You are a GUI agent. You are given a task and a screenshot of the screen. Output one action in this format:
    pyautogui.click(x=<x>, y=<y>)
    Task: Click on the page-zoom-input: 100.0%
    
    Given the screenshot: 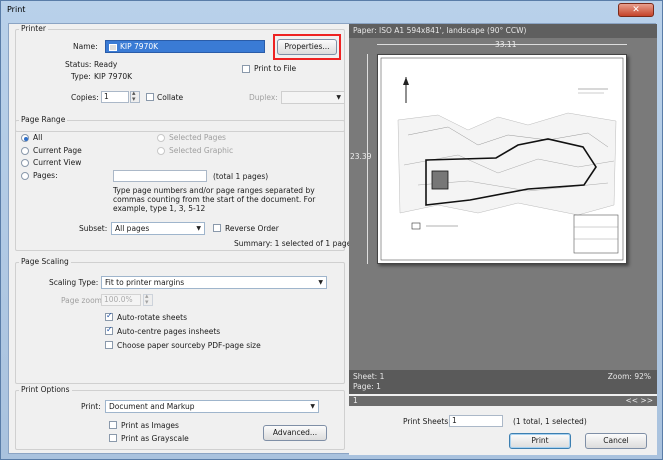 What is the action you would take?
    pyautogui.click(x=121, y=300)
    